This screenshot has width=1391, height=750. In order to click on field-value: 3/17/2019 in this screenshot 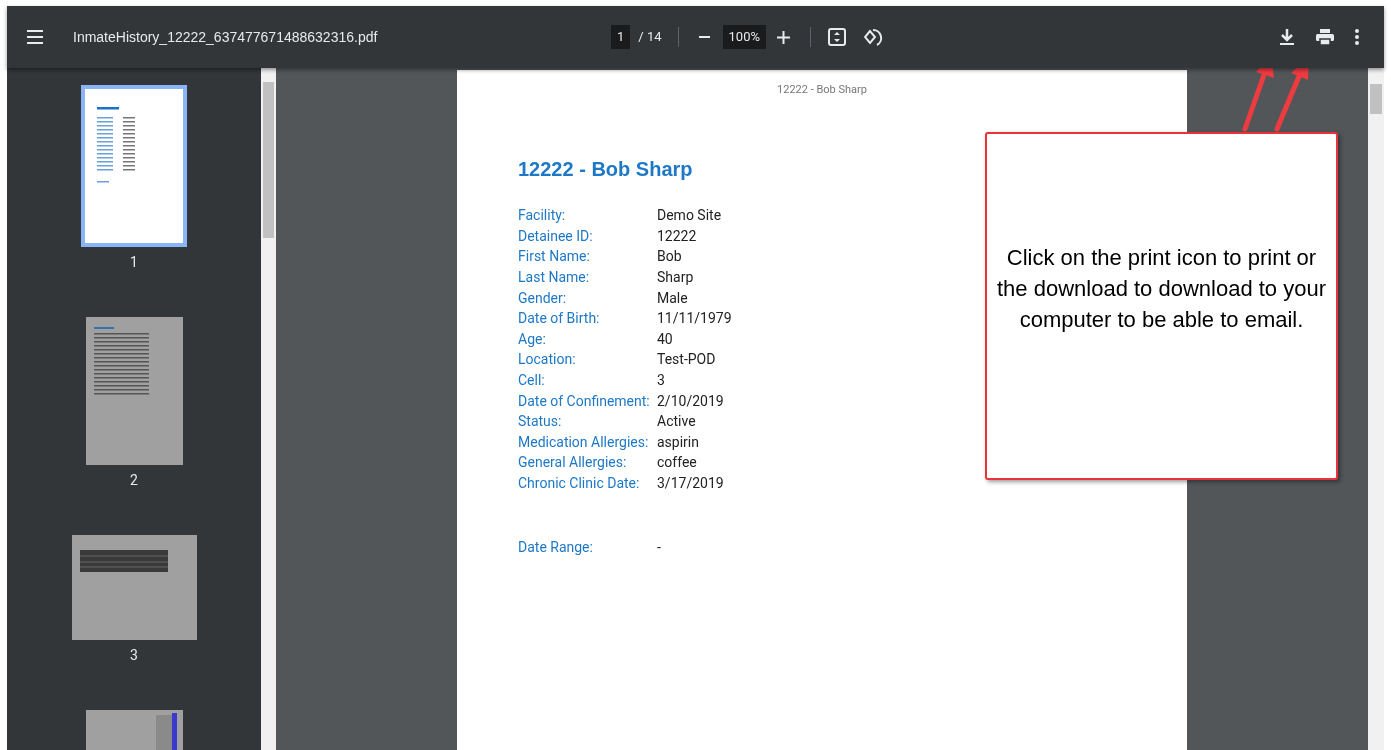, I will do `click(690, 483)`.